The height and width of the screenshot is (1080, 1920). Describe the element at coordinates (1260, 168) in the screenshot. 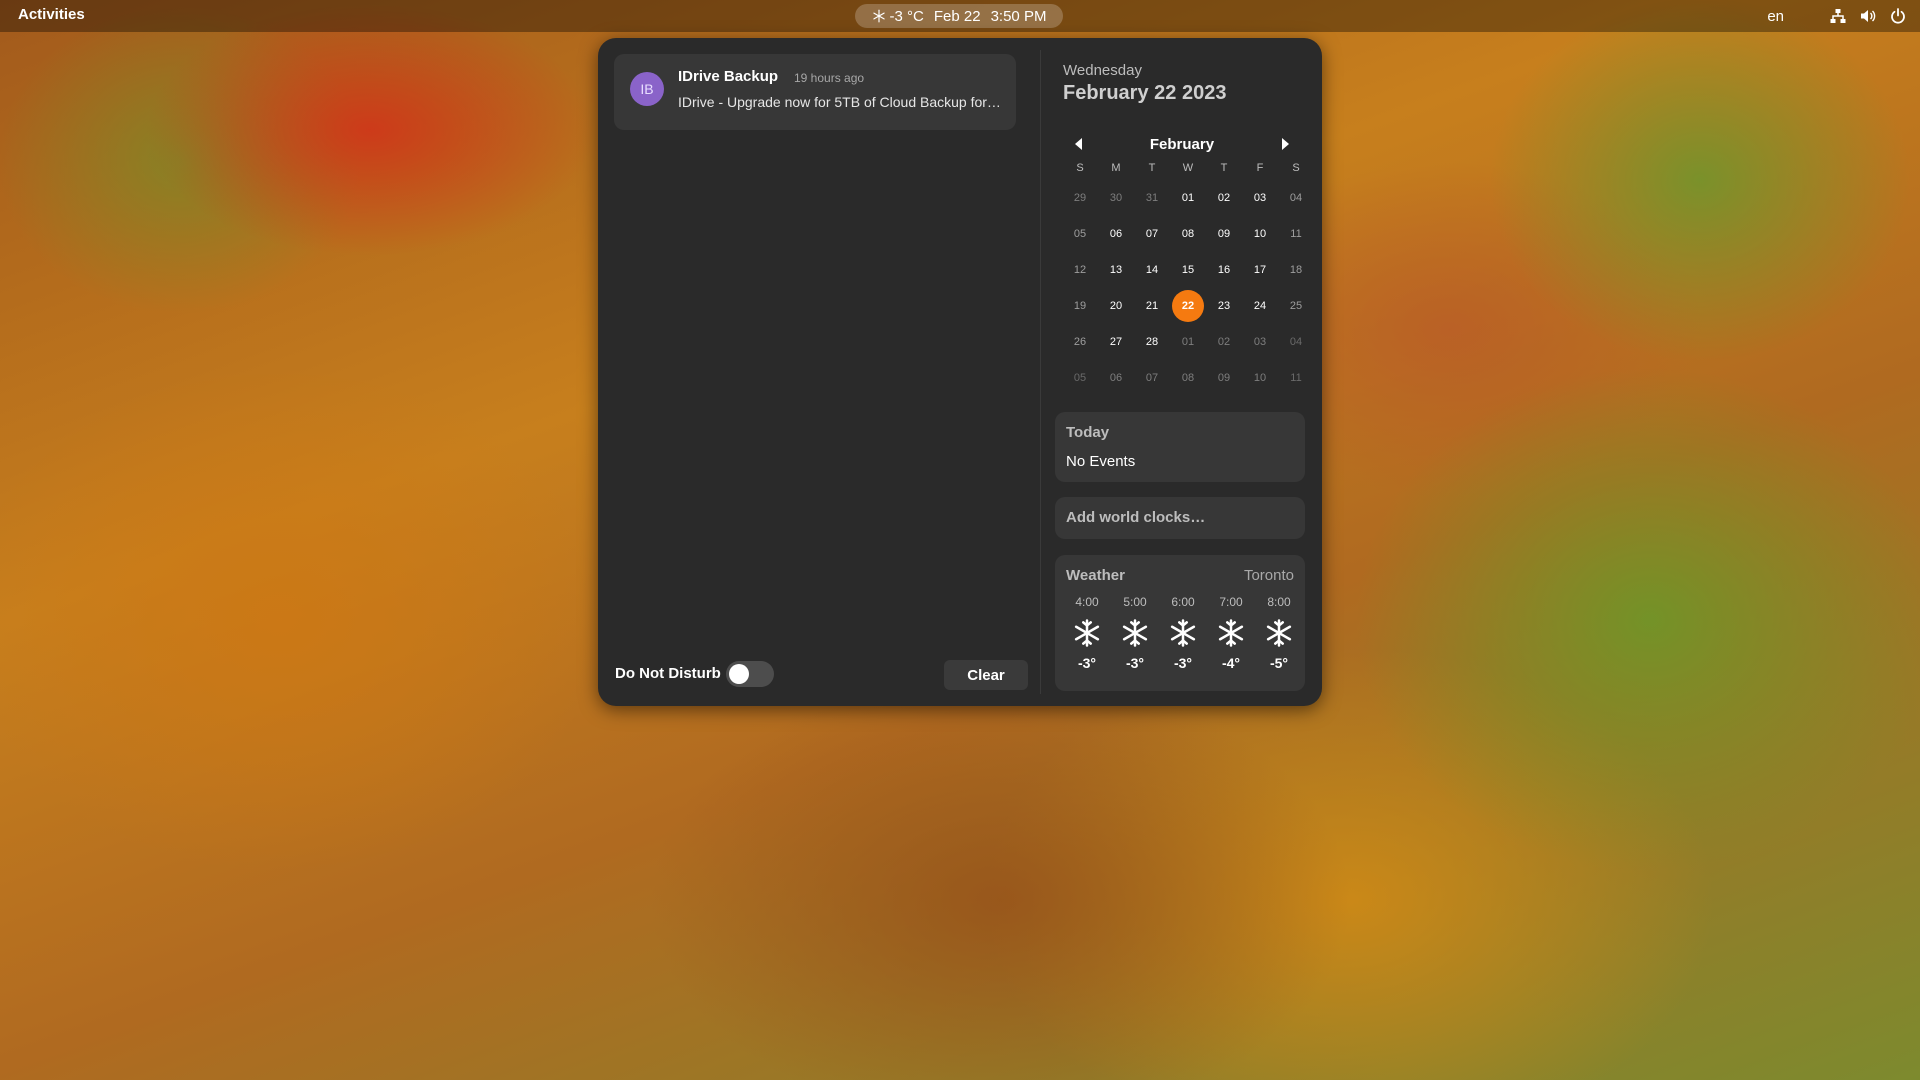

I see `day-header: F` at that location.